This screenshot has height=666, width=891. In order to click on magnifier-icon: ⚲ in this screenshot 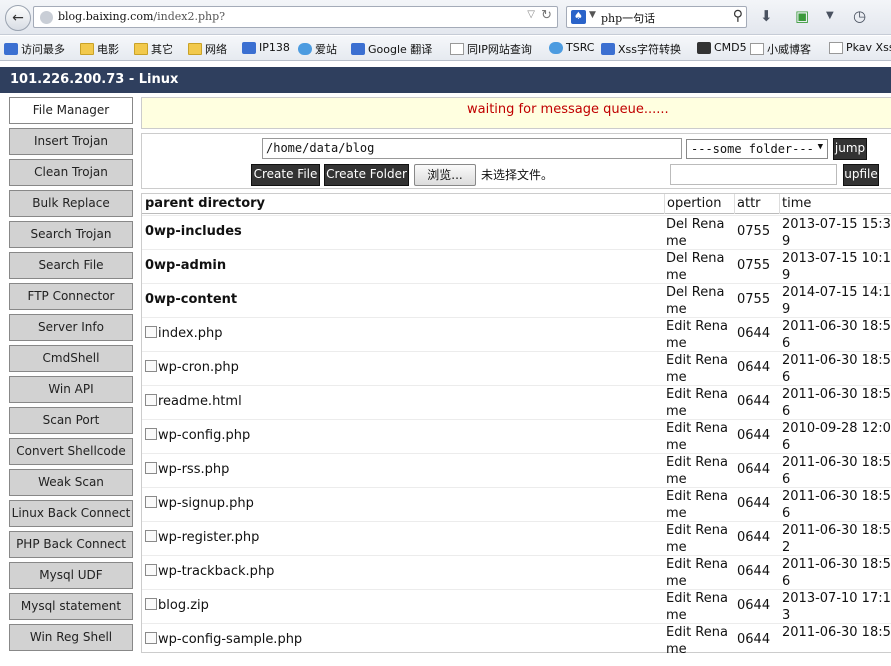, I will do `click(738, 16)`.